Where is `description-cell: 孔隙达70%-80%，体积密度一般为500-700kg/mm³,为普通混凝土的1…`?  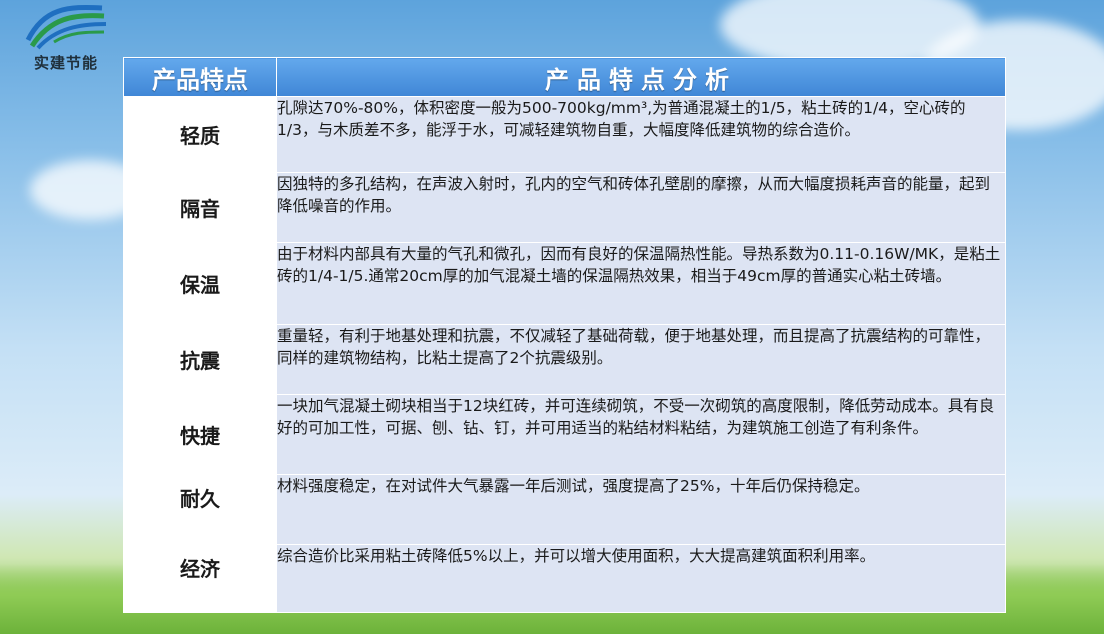
description-cell: 孔隙达70%-80%，体积密度一般为500-700kg/mm³,为普通混凝土的1… is located at coordinates (641, 134).